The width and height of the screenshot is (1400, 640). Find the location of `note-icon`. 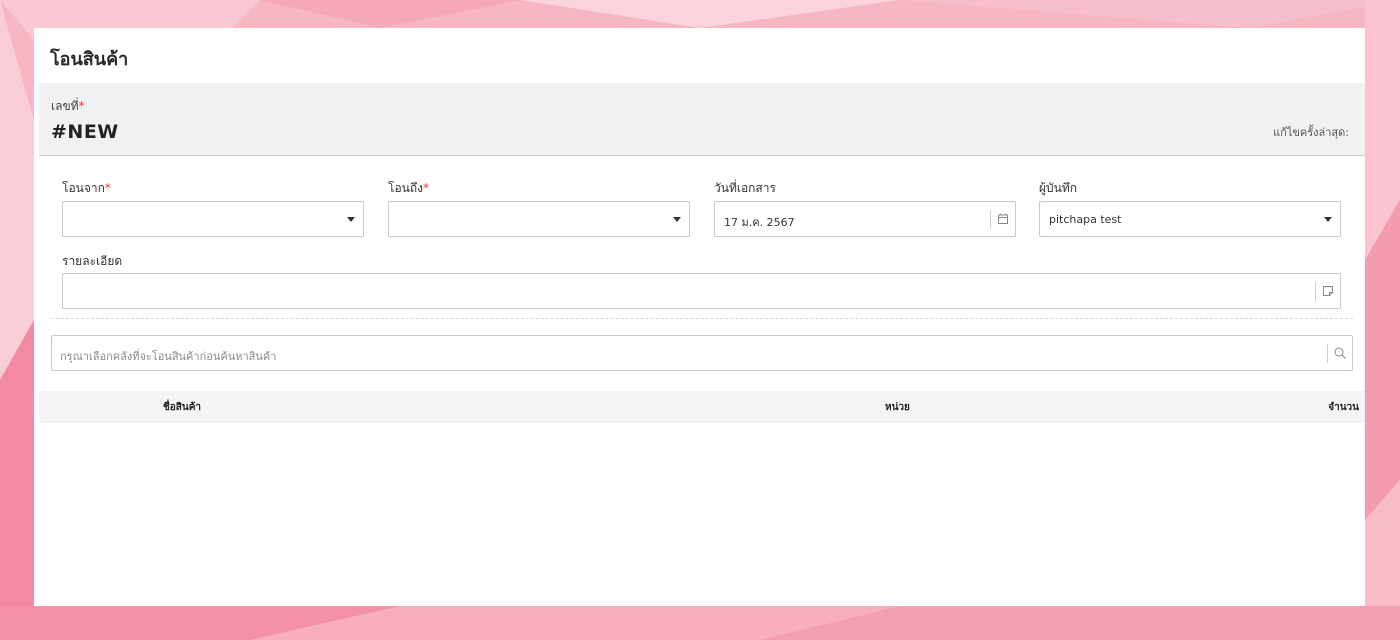

note-icon is located at coordinates (1328, 291).